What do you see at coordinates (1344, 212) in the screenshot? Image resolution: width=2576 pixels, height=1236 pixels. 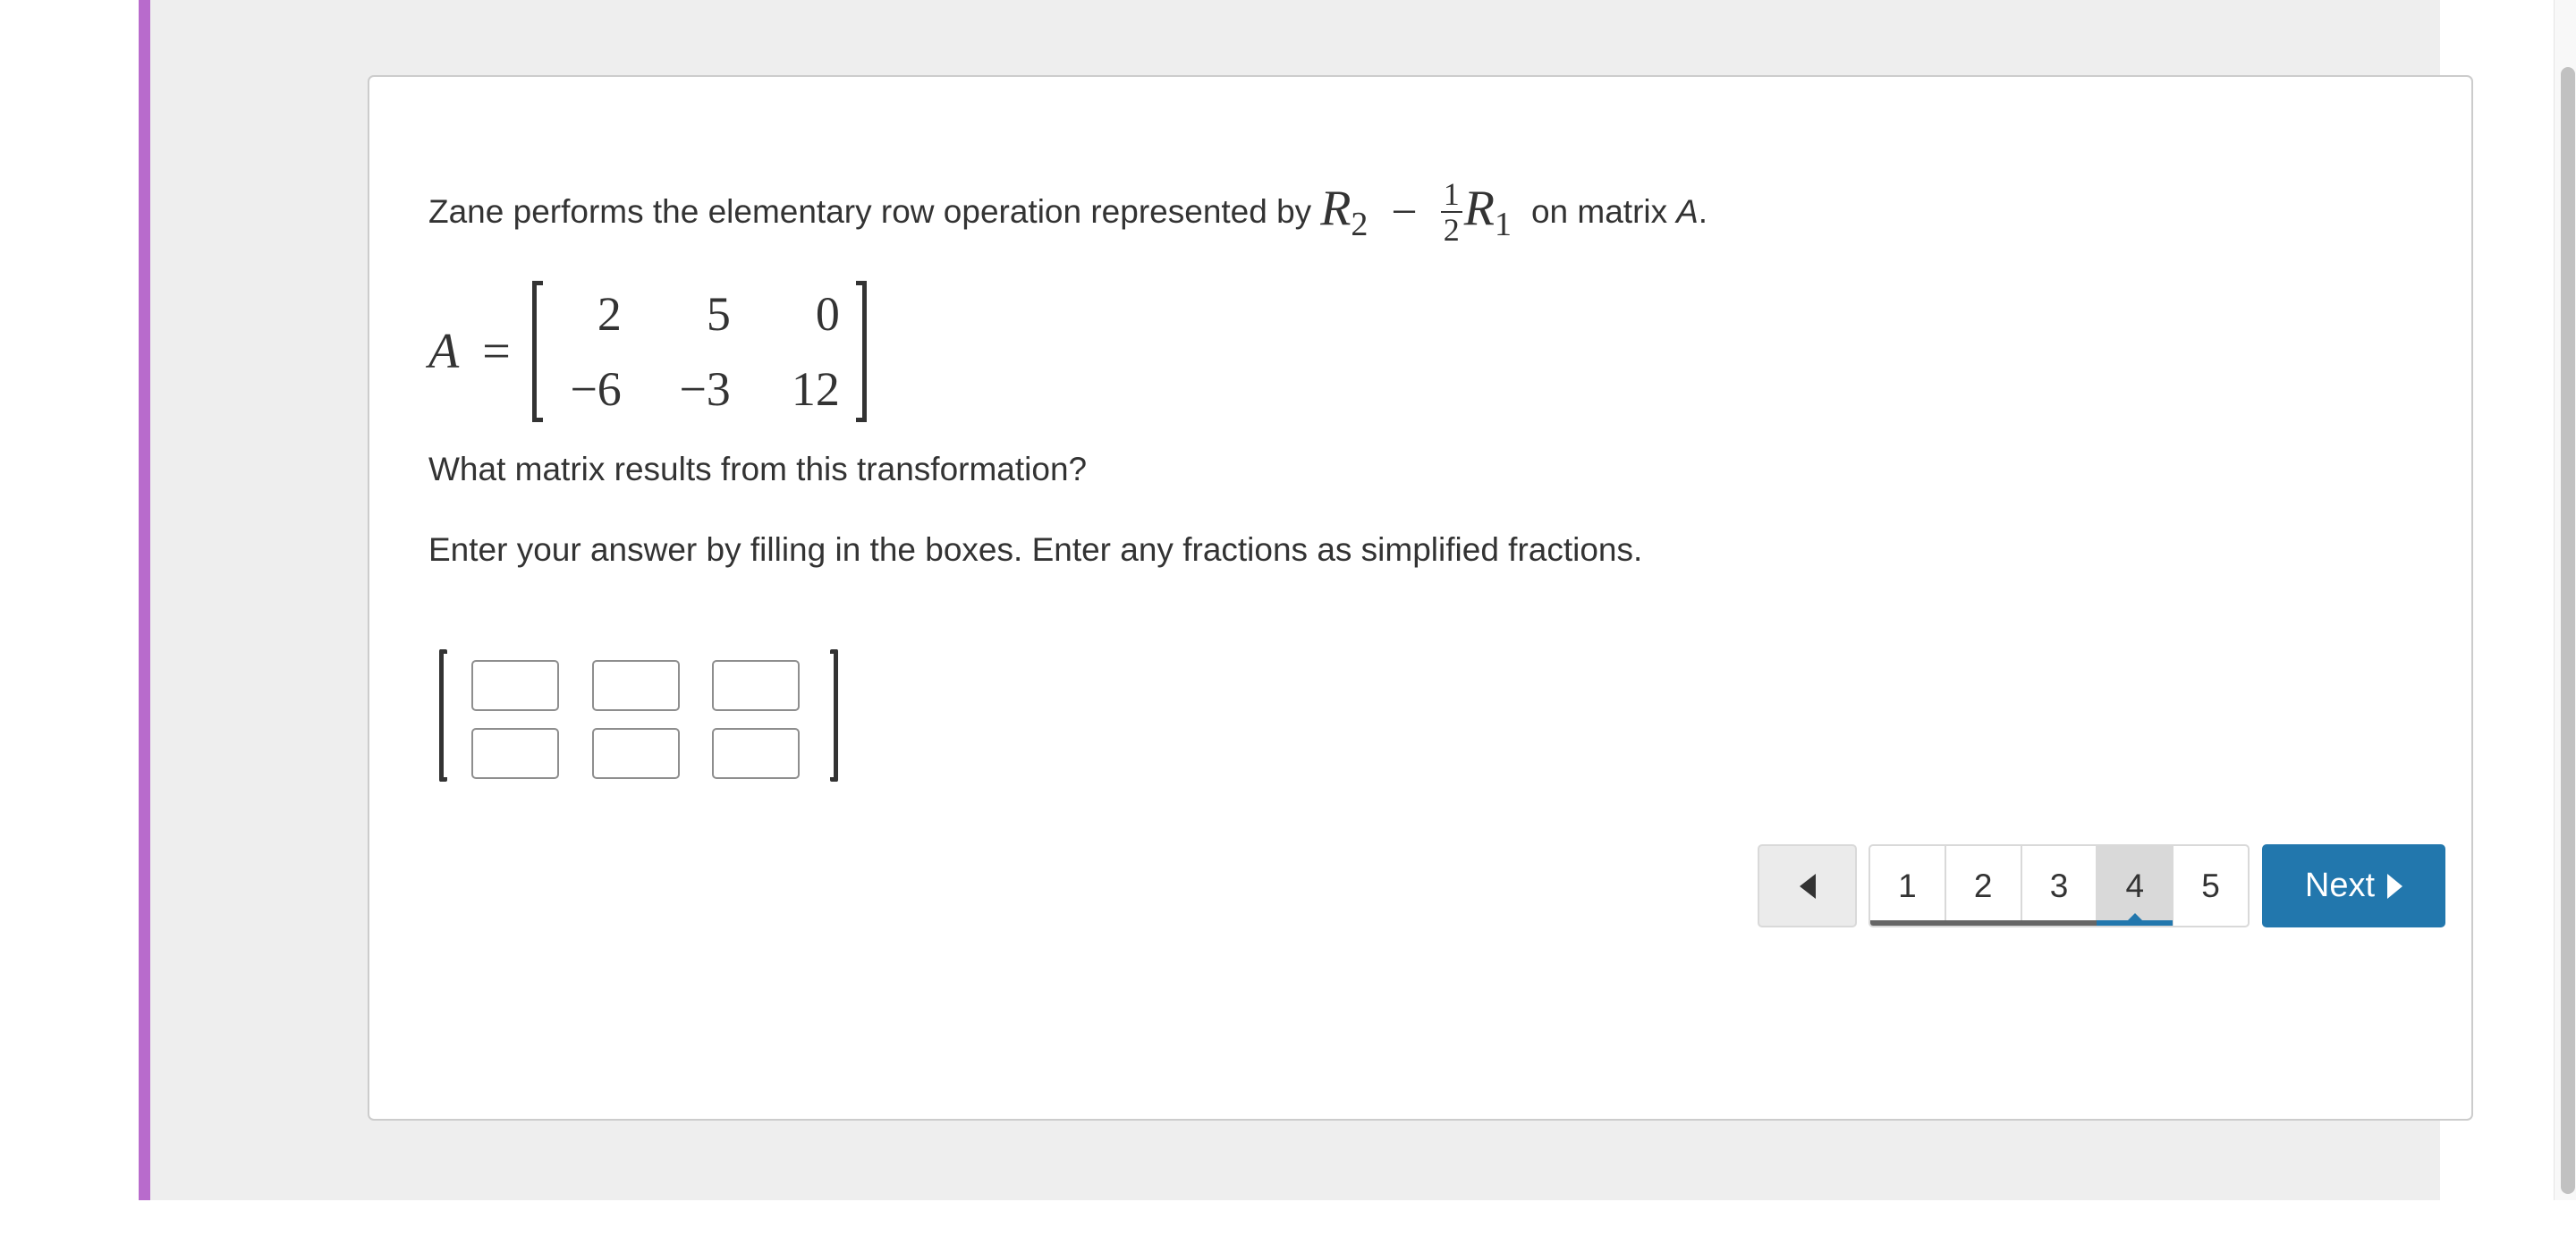 I see `target-row: R2` at bounding box center [1344, 212].